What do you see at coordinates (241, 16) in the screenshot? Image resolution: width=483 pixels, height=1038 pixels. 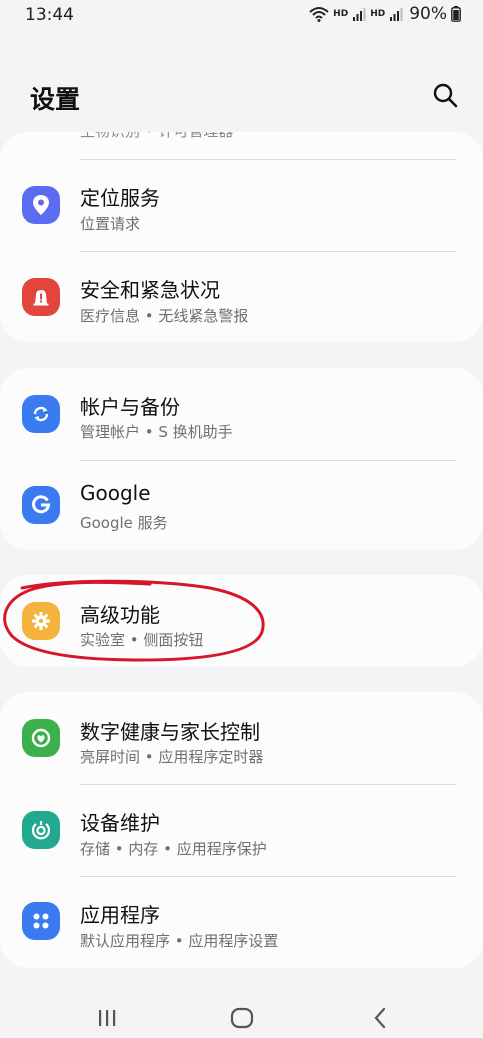 I see `status-bar: 13:44 HD HD 90%` at bounding box center [241, 16].